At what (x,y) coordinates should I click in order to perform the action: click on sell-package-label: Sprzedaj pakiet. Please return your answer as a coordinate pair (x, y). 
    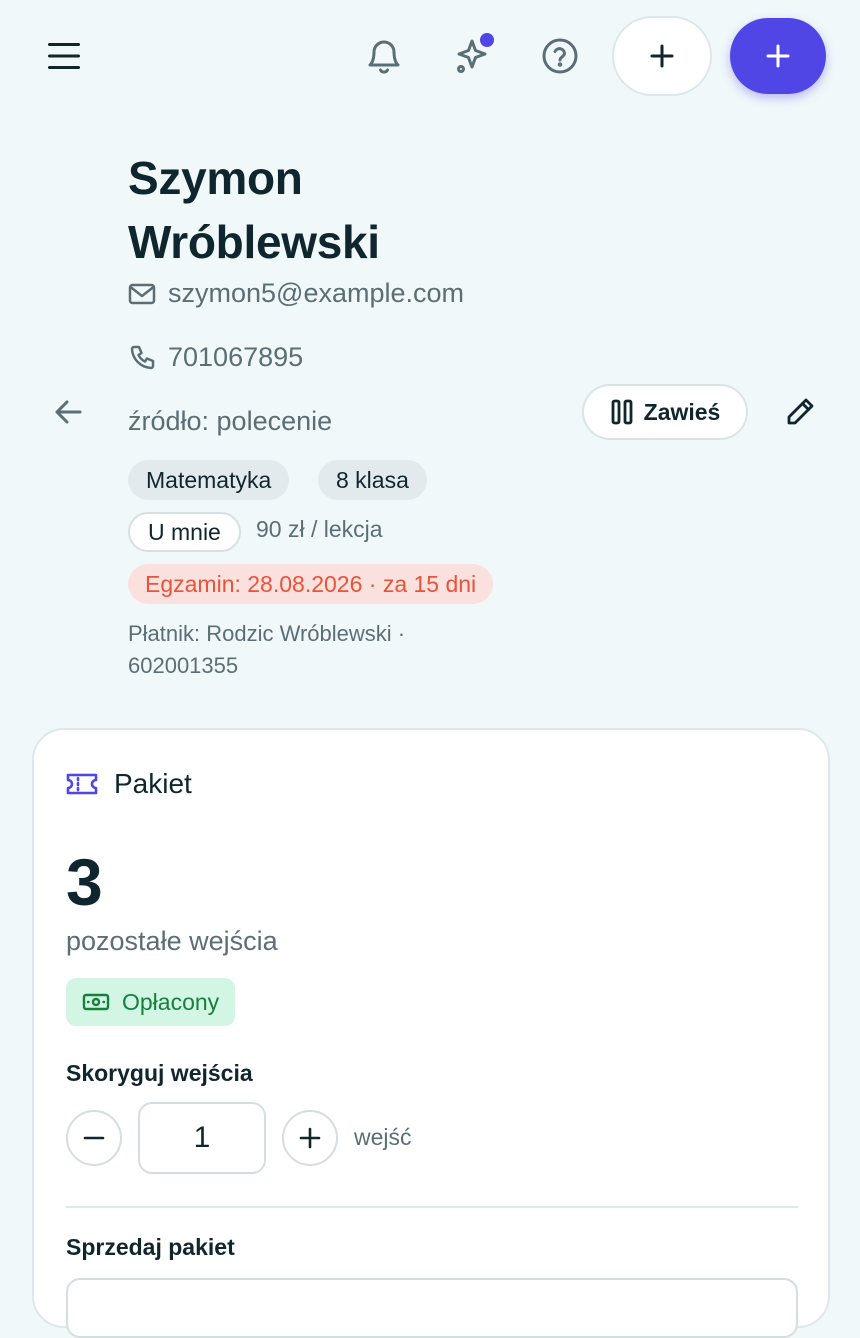
    Looking at the image, I should click on (150, 1247).